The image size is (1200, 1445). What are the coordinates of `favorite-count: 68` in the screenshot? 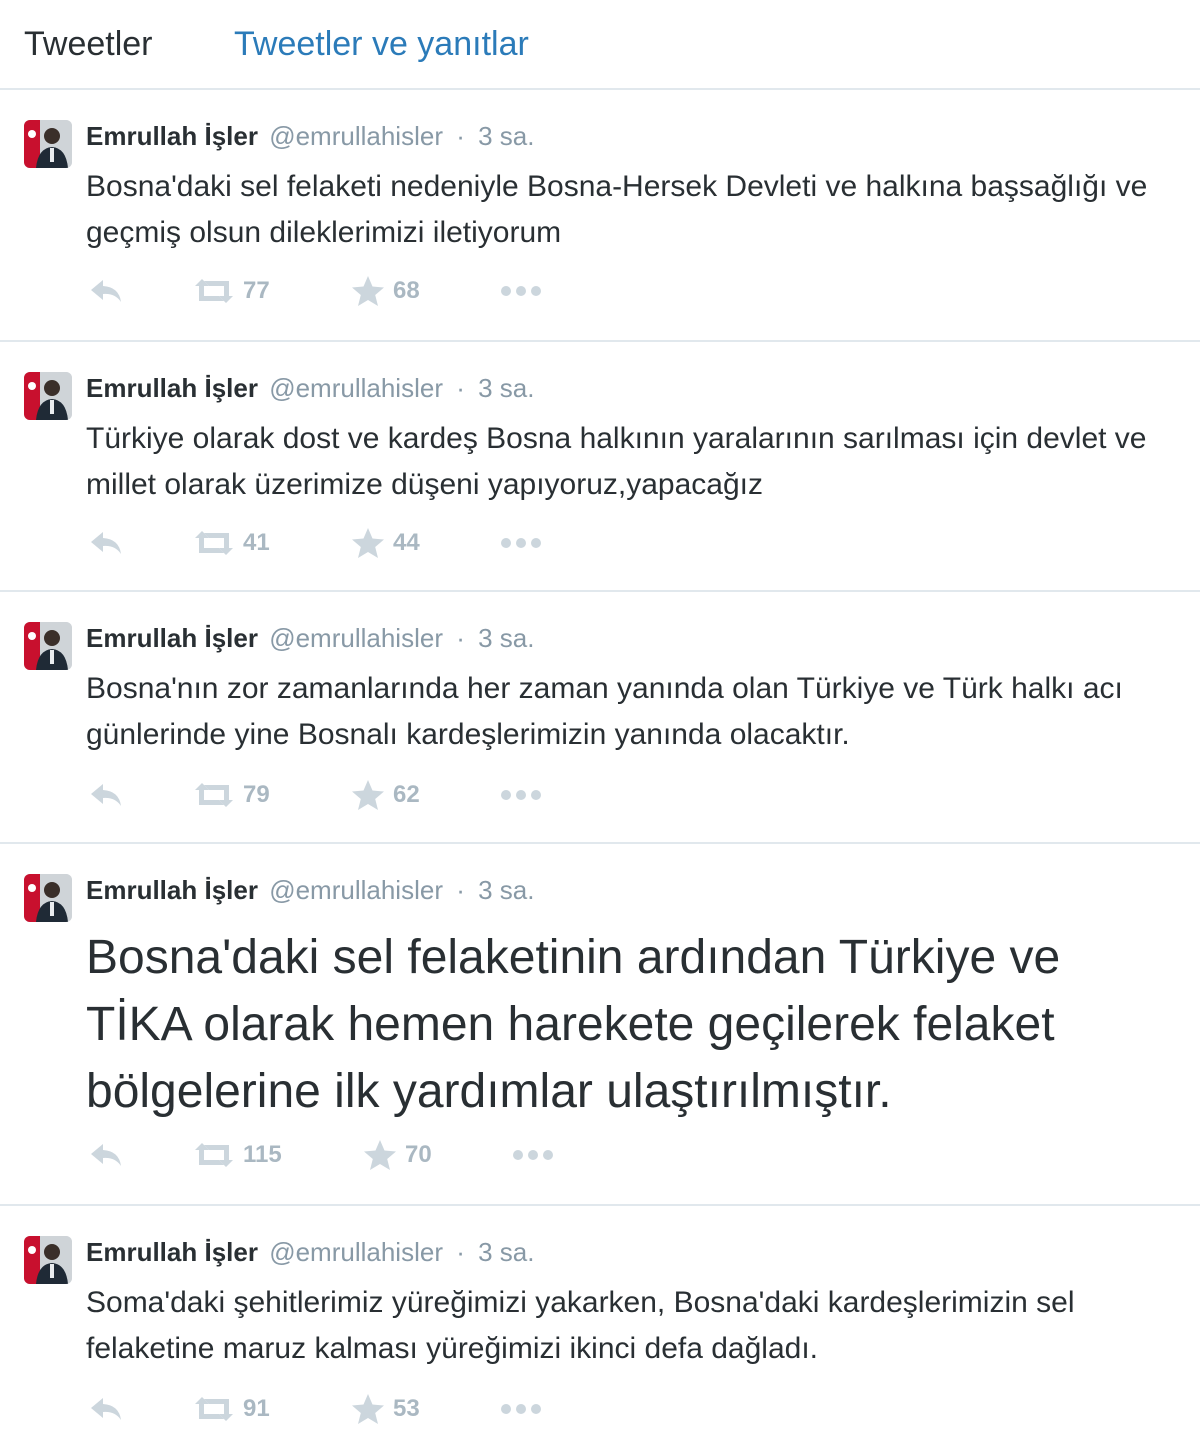 It's located at (406, 290).